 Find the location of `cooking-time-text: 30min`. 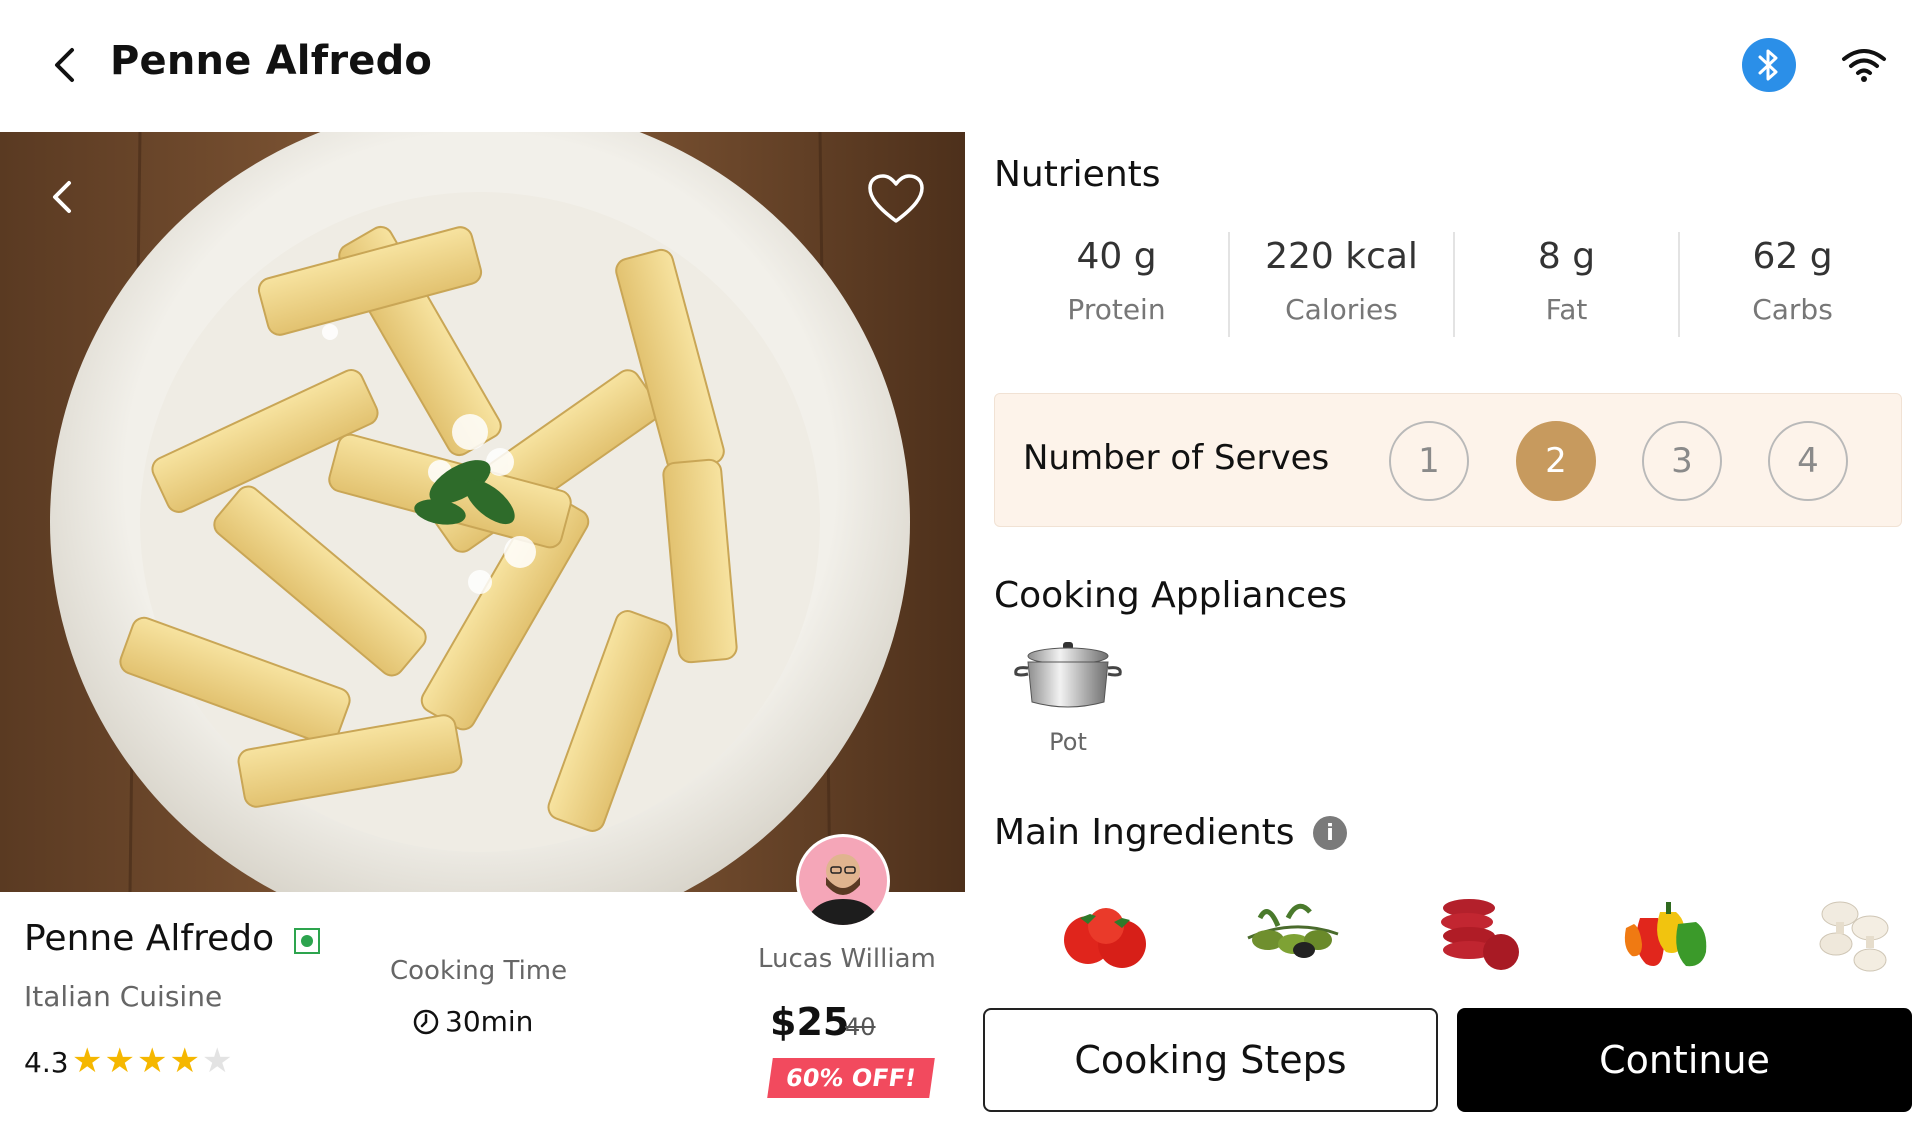

cooking-time-text: 30min is located at coordinates (489, 1021).